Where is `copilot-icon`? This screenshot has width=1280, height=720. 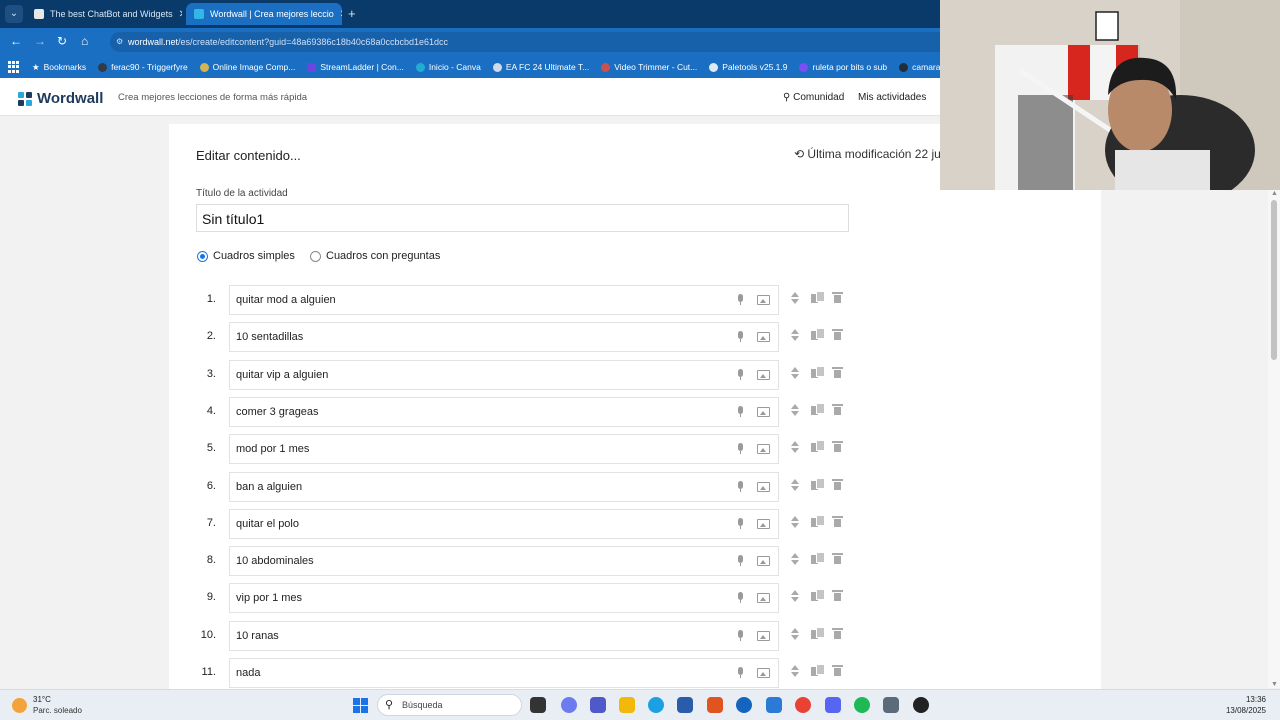 copilot-icon is located at coordinates (569, 705).